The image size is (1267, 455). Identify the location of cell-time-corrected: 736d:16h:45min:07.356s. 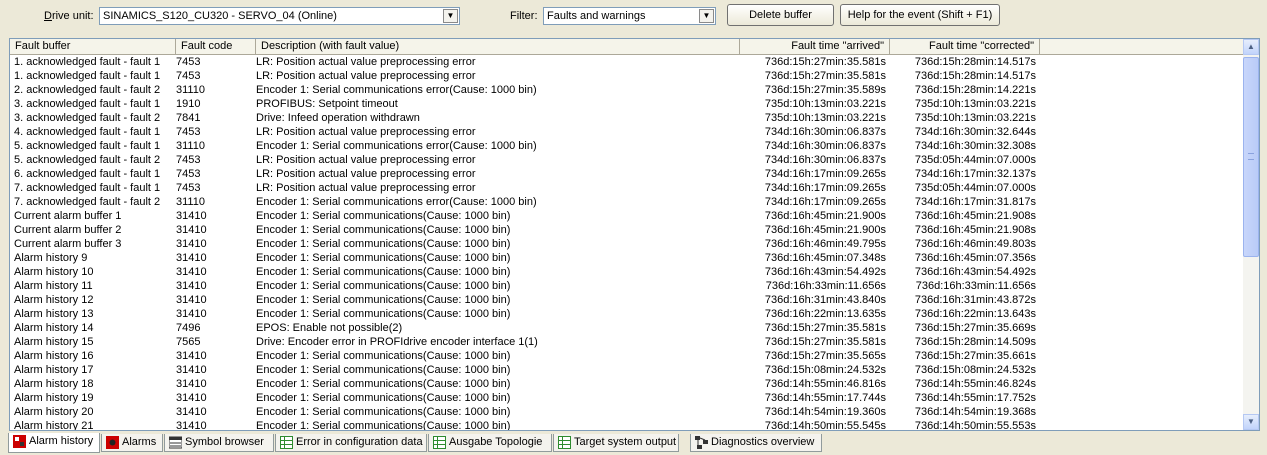
(975, 258).